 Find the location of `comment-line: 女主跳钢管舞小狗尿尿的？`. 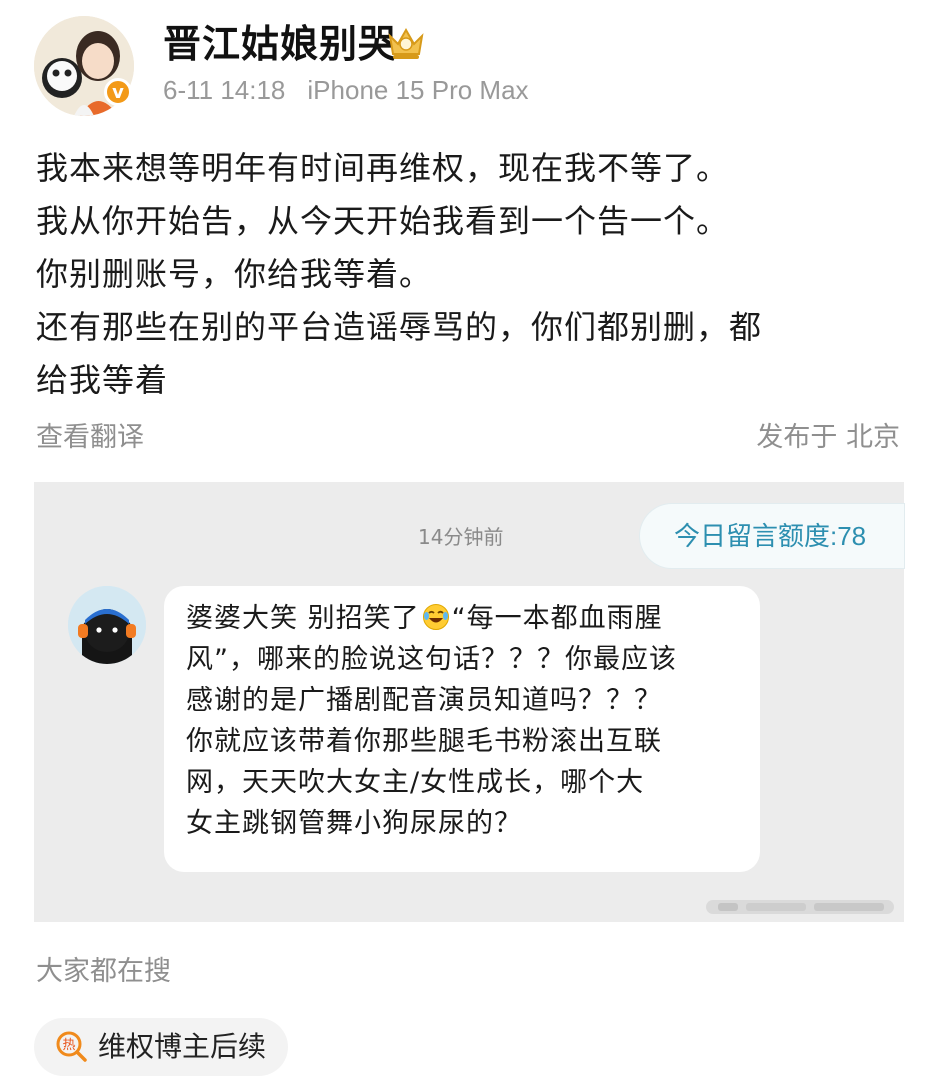

comment-line: 女主跳钢管舞小狗尿尿的？ is located at coordinates (354, 823).